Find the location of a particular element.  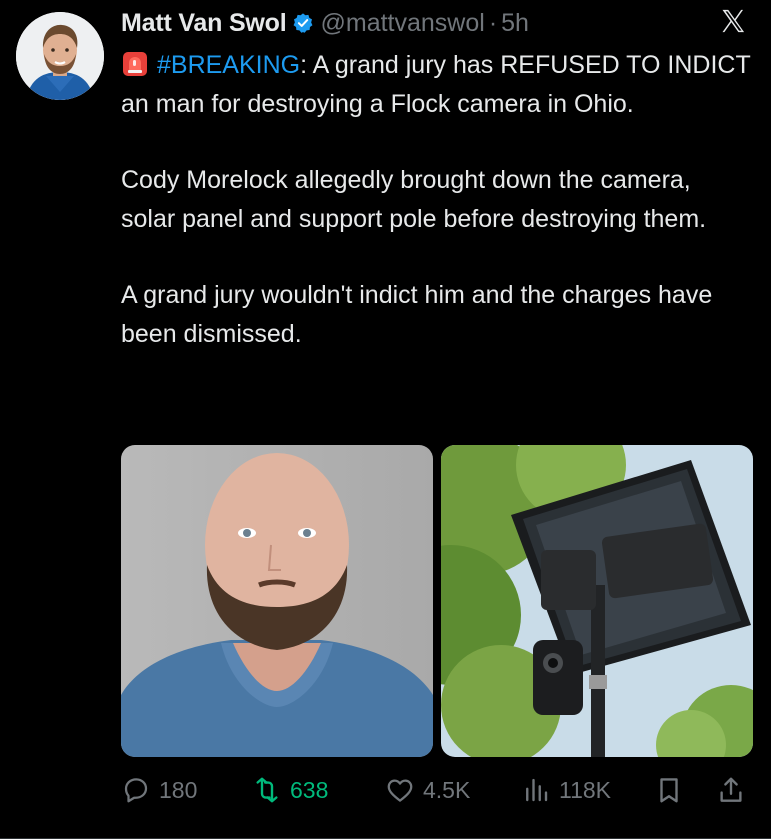

reply-button: 180 is located at coordinates (159, 790).